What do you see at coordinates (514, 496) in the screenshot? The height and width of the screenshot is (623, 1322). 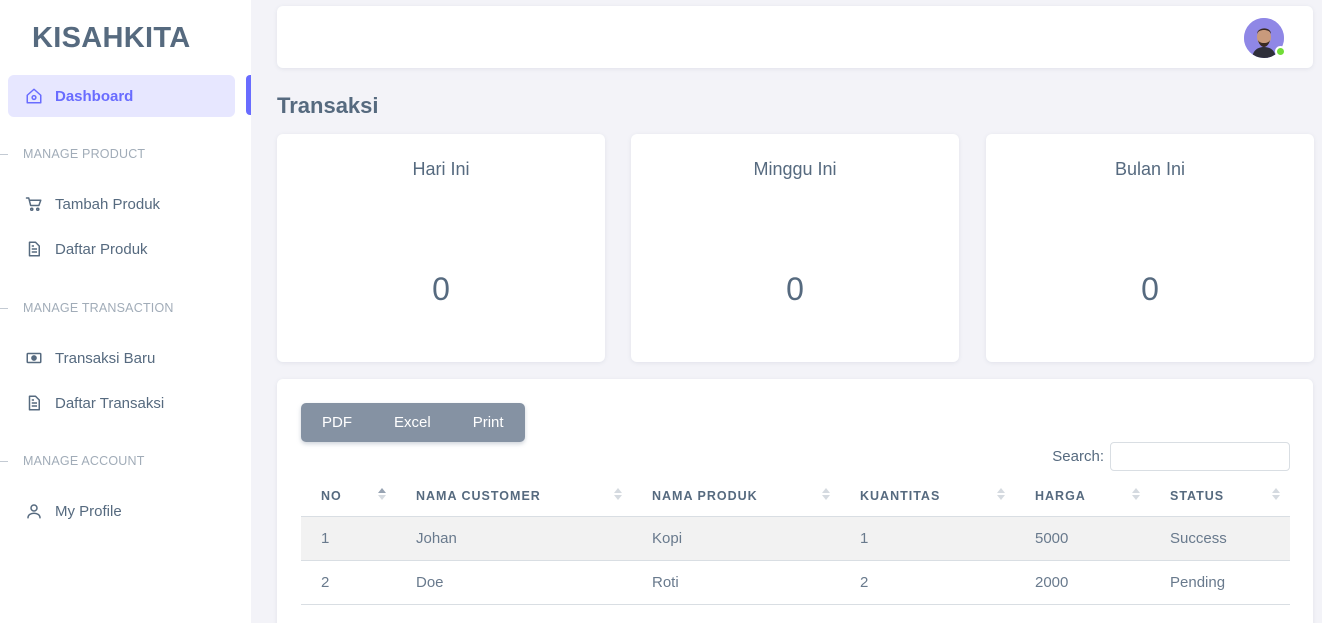 I see `column-header-nama-customer: NAMA CUSTOMER` at bounding box center [514, 496].